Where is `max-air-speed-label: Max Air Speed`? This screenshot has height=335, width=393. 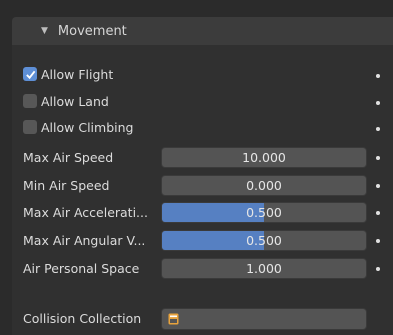 max-air-speed-label: Max Air Speed is located at coordinates (68, 157).